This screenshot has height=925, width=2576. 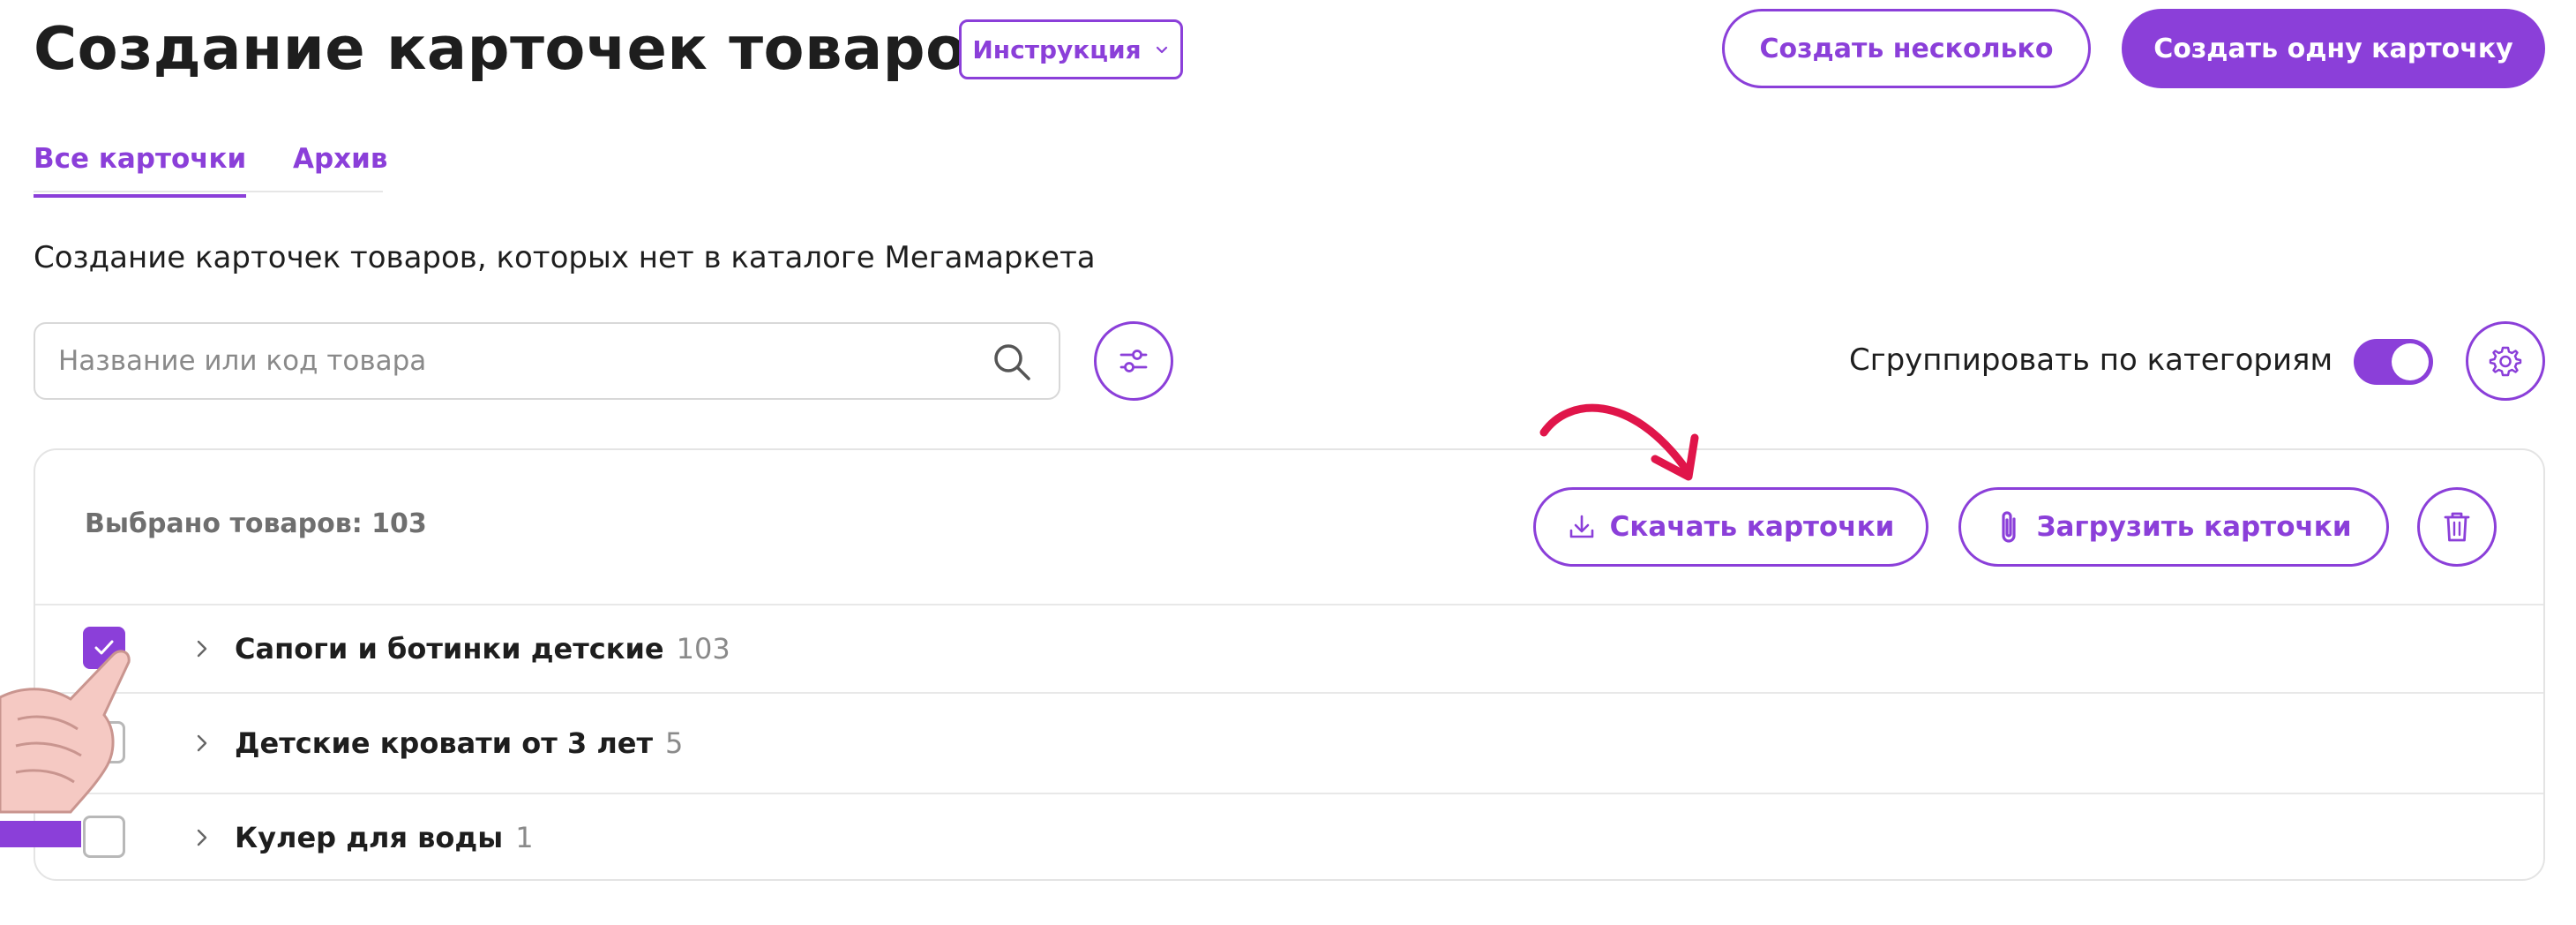 What do you see at coordinates (1289, 837) in the screenshot?
I see `category-row: Кулер для воды 1` at bounding box center [1289, 837].